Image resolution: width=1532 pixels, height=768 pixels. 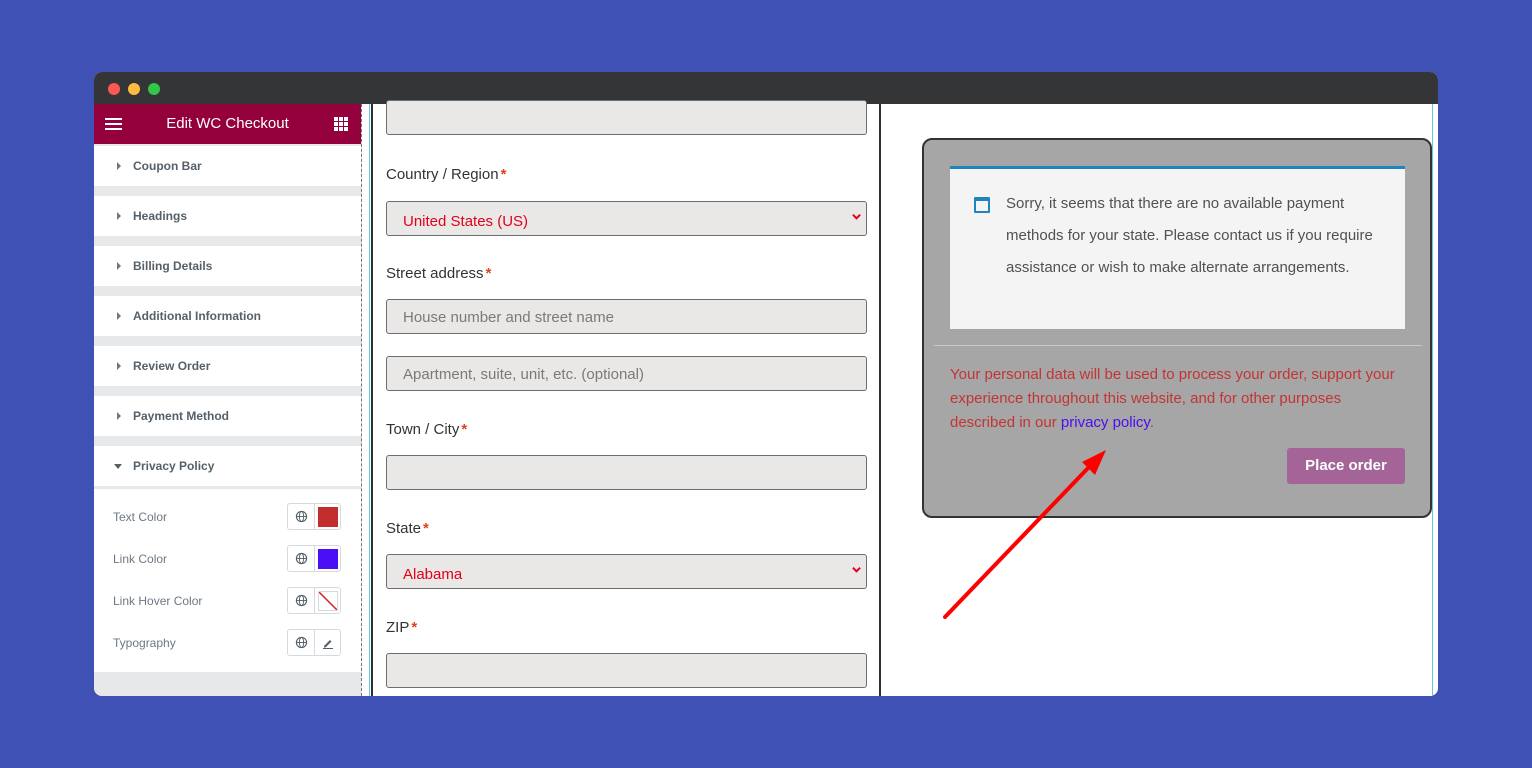 I want to click on control-typography: Typography, so click(x=227, y=643).